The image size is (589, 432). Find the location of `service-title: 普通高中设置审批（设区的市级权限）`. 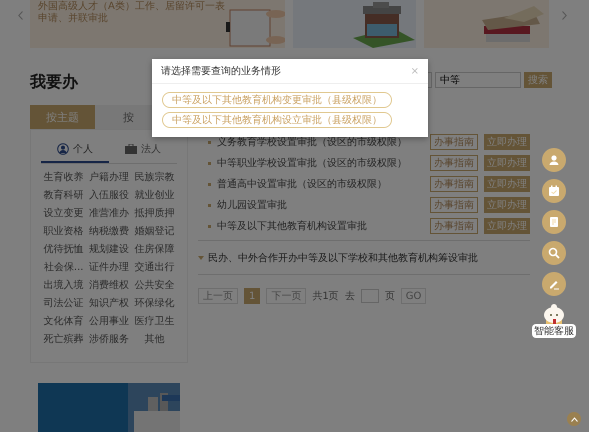

service-title: 普通高中设置审批（设区的市级权限） is located at coordinates (320, 184).